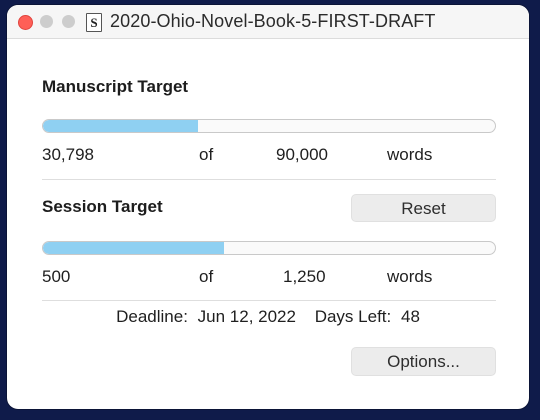 The image size is (540, 420). I want to click on manuscript-target-heading: Manuscript Target, so click(115, 86).